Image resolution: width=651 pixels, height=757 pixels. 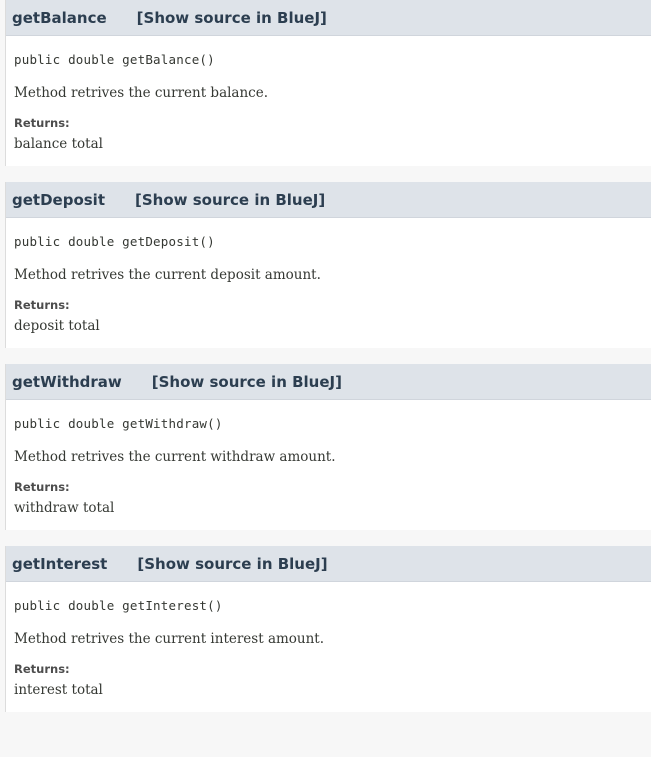 What do you see at coordinates (58, 690) in the screenshot?
I see `returns-value: interest total` at bounding box center [58, 690].